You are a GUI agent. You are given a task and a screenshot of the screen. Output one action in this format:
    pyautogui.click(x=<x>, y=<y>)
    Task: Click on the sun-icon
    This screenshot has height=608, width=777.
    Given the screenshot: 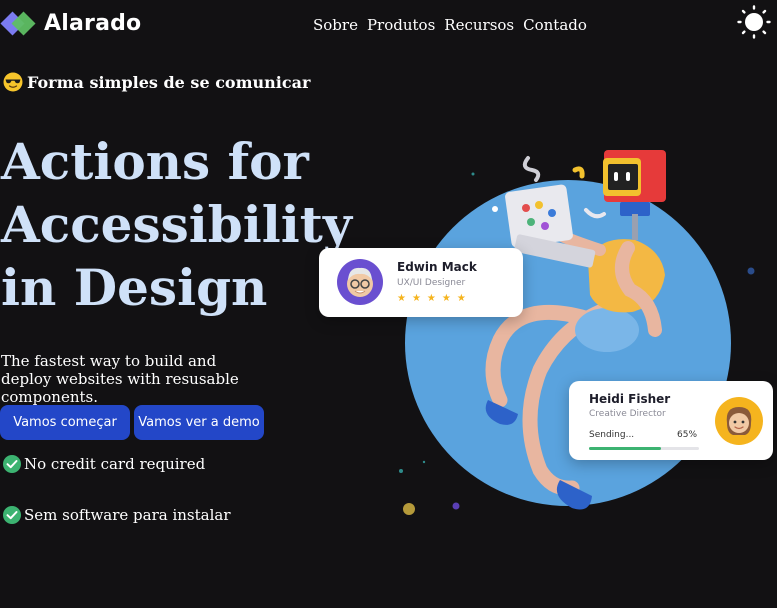 What is the action you would take?
    pyautogui.click(x=754, y=22)
    